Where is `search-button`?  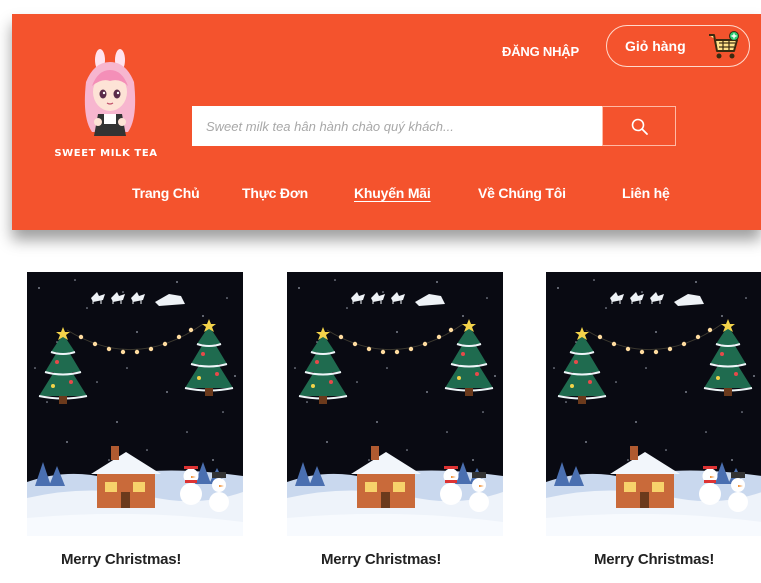 search-button is located at coordinates (639, 126).